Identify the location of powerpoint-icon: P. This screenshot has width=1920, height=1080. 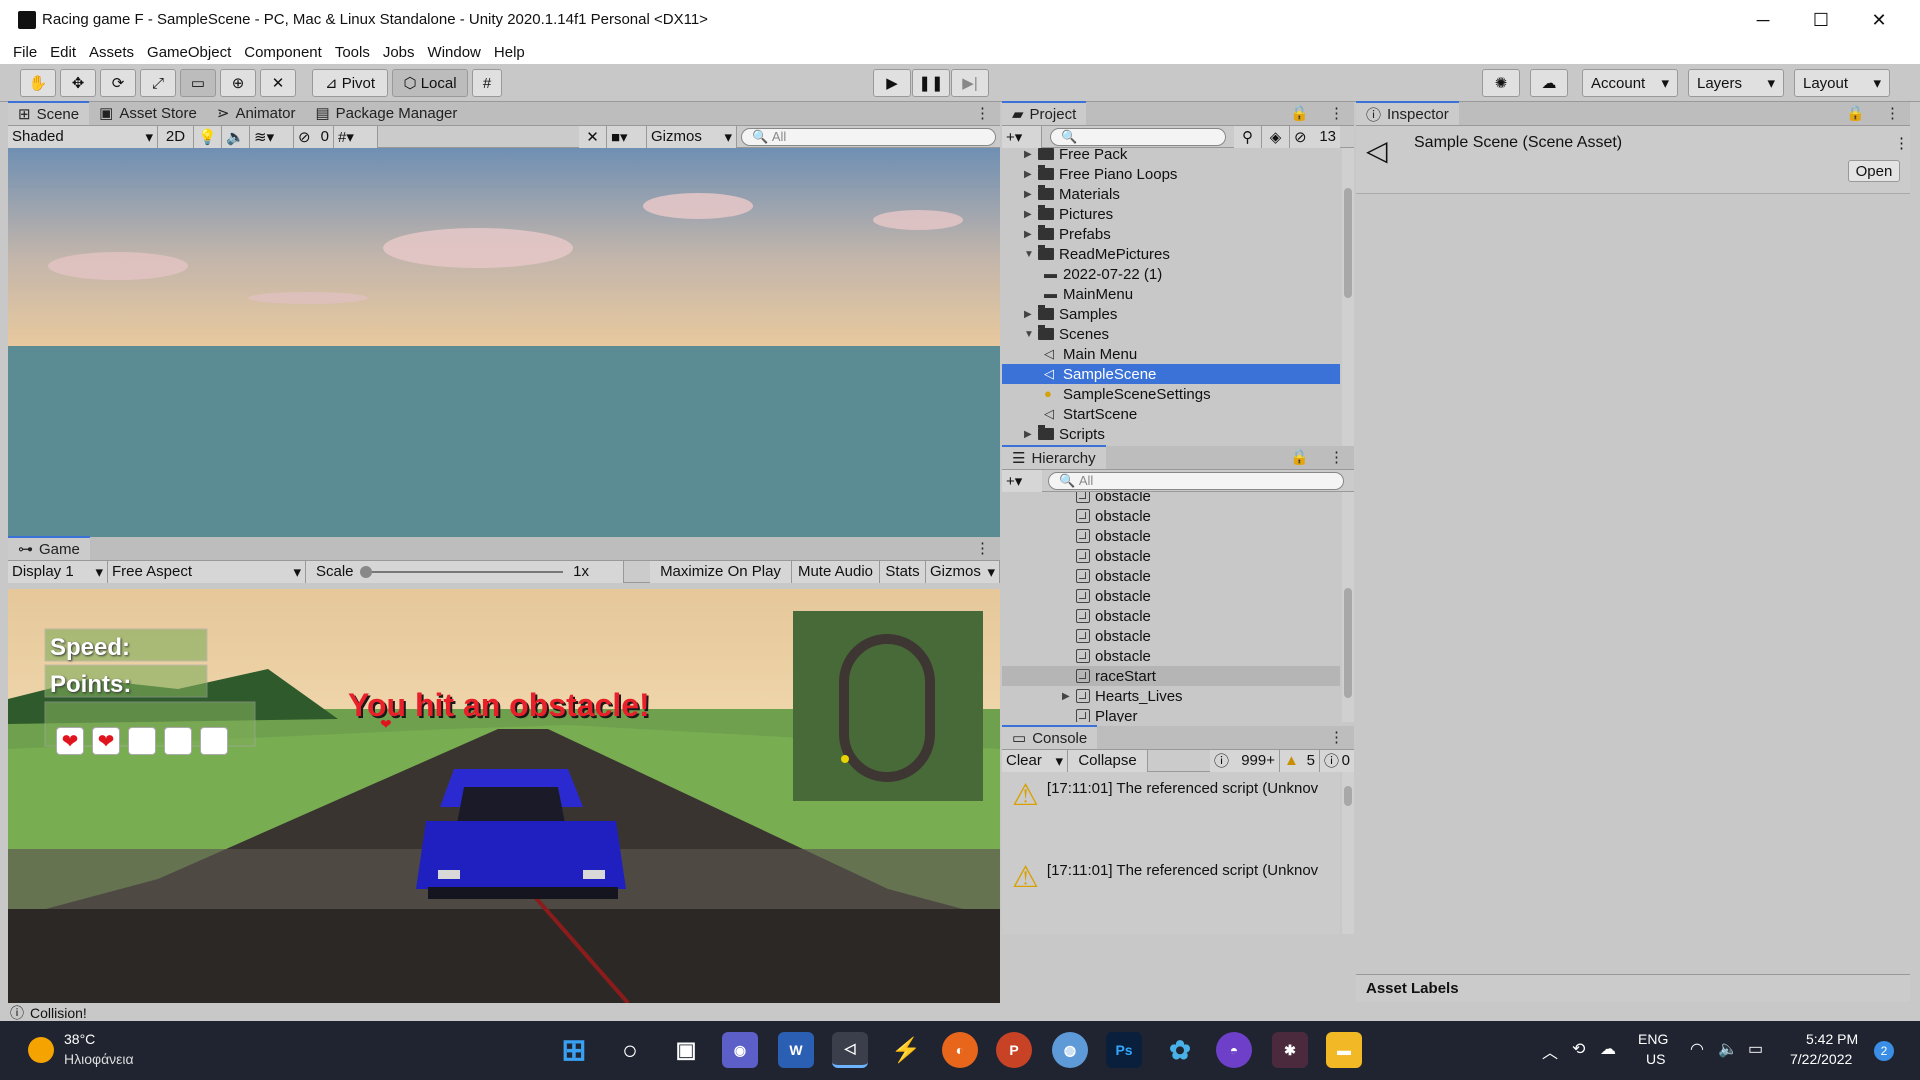
(1014, 1050).